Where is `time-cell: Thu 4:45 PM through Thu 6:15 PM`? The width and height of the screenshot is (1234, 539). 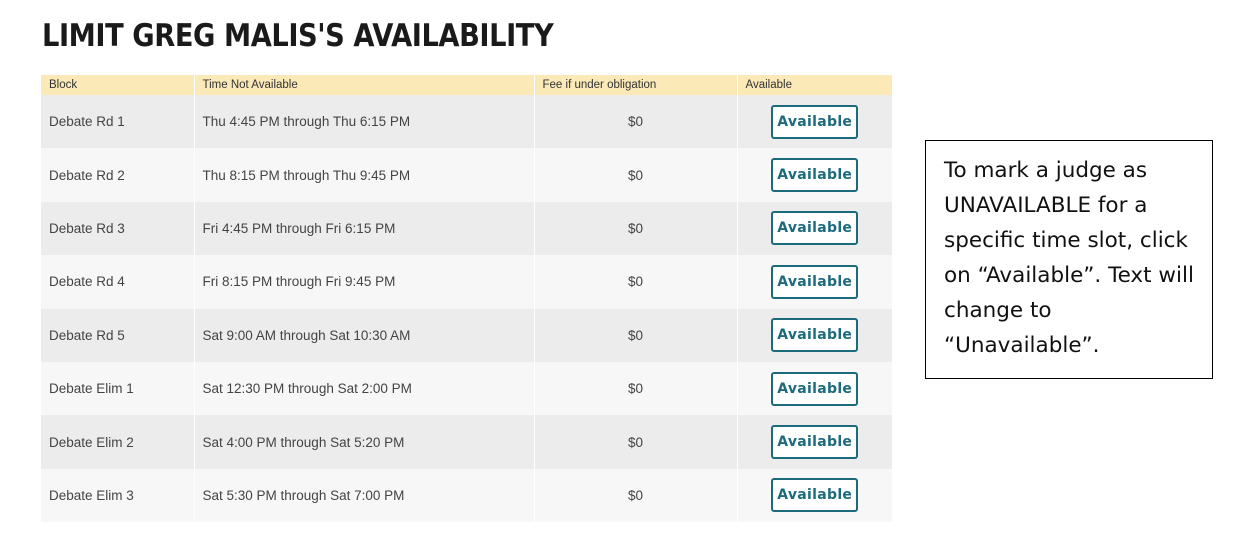
time-cell: Thu 4:45 PM through Thu 6:15 PM is located at coordinates (364, 122).